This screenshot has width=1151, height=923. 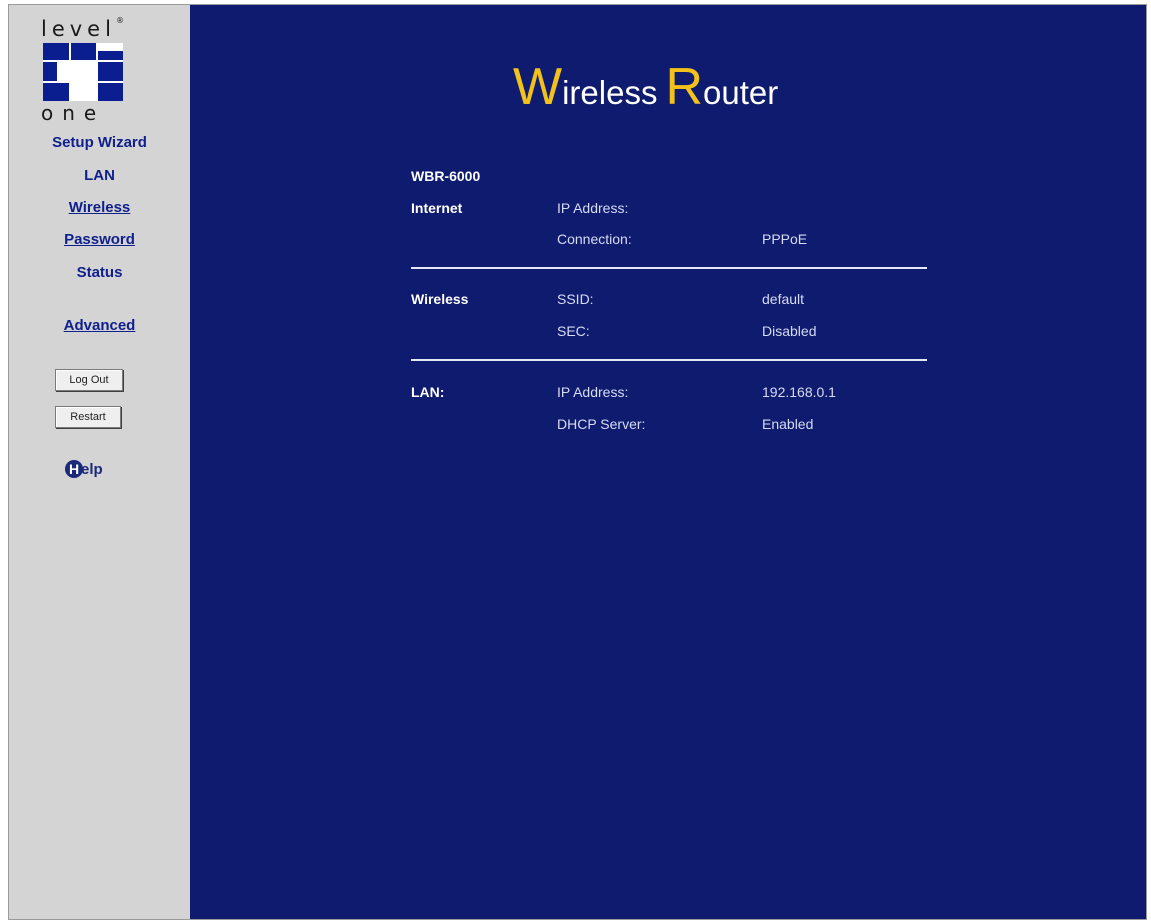 What do you see at coordinates (799, 392) in the screenshot?
I see `lan-ip-value: 192.168.0.1` at bounding box center [799, 392].